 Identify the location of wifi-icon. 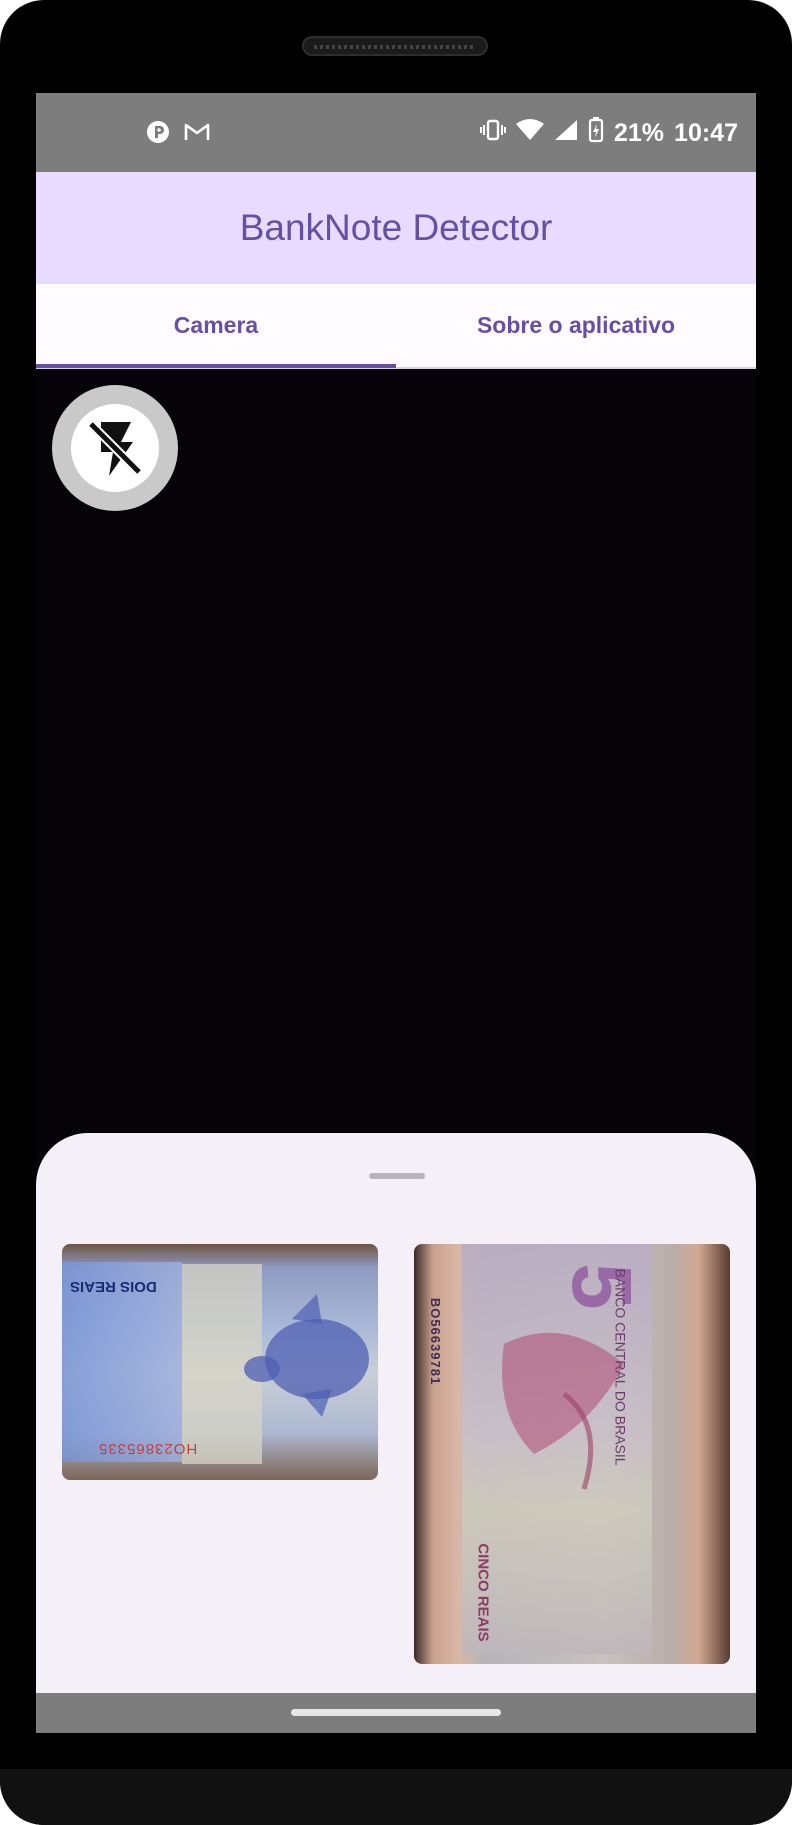
(530, 133).